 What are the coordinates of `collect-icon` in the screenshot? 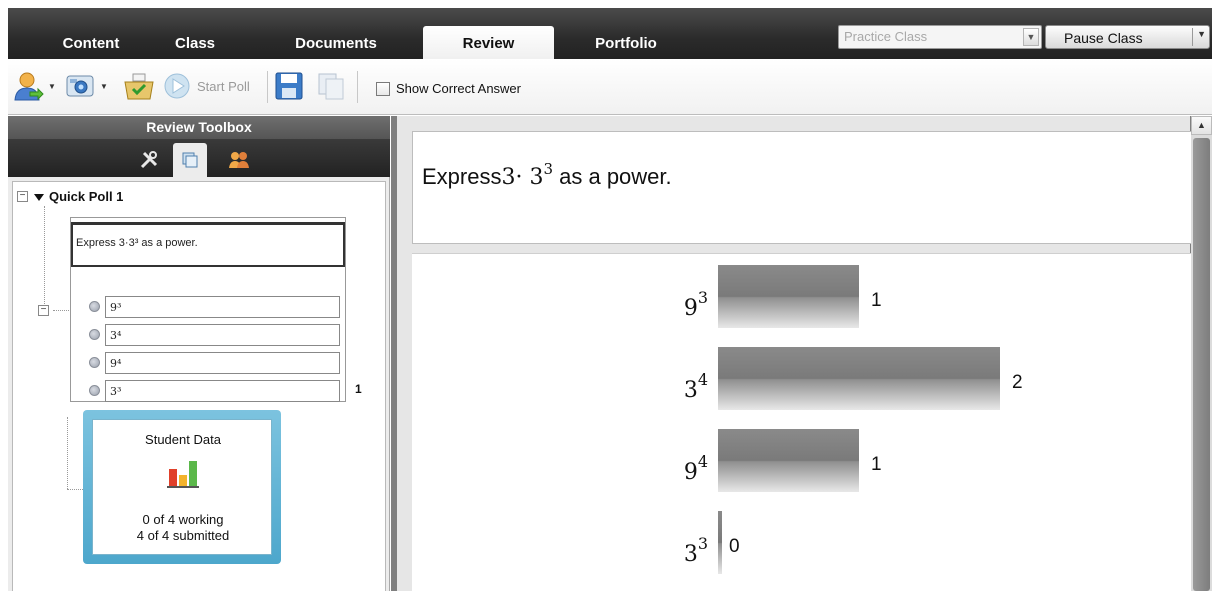 It's located at (139, 86).